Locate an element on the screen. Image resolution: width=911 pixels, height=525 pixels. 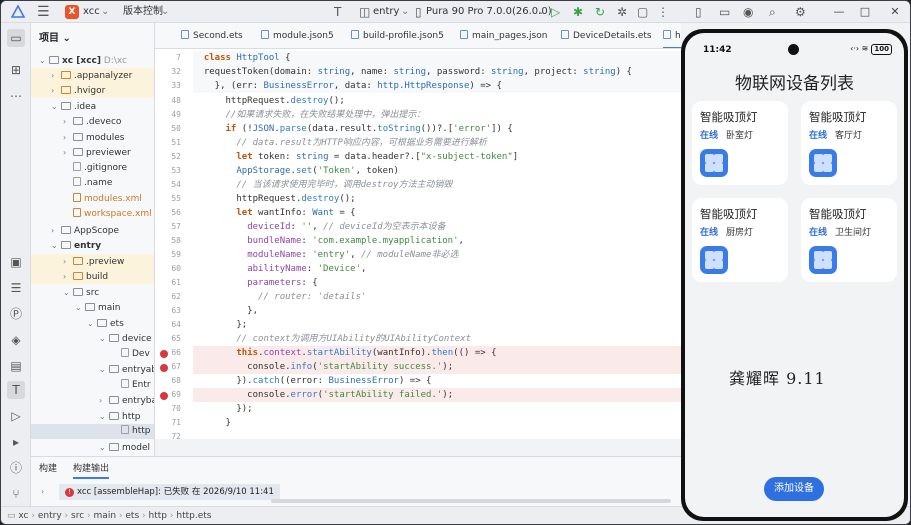
device-manager-icon: ▣ is located at coordinates (16, 262).